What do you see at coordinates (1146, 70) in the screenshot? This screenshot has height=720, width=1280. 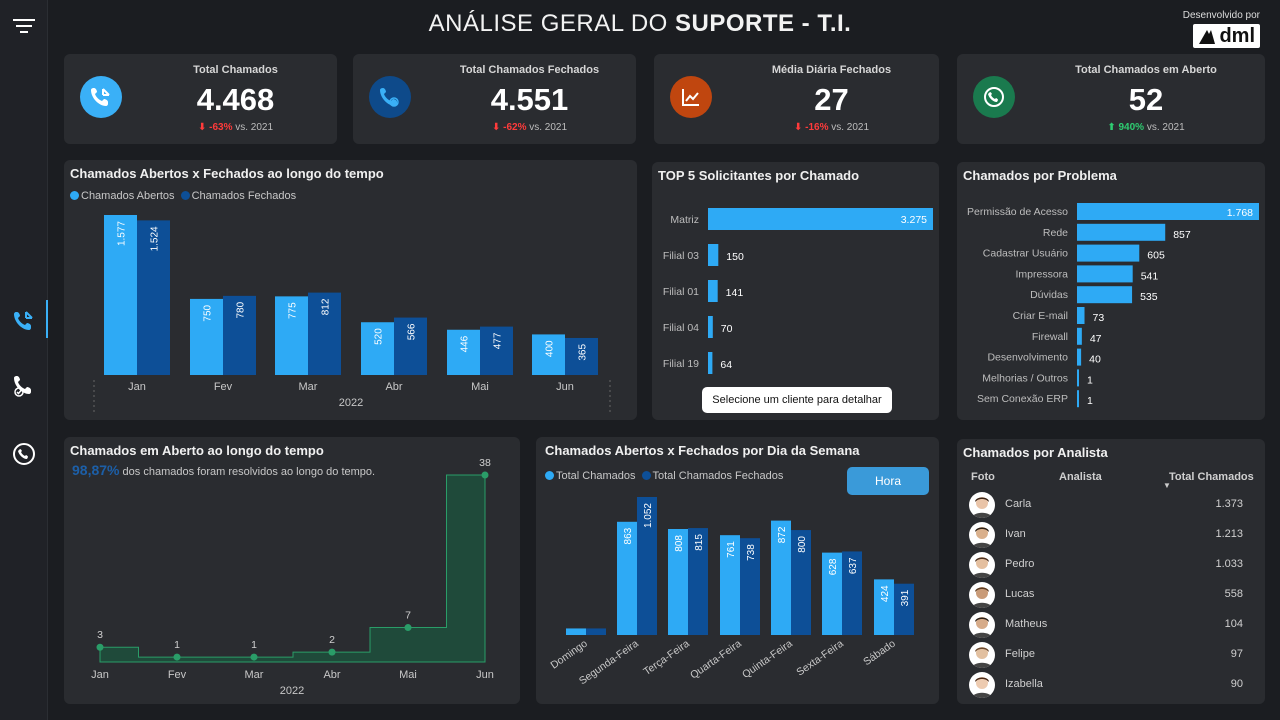 I see `kpi-label: Total Chamados em Aberto` at bounding box center [1146, 70].